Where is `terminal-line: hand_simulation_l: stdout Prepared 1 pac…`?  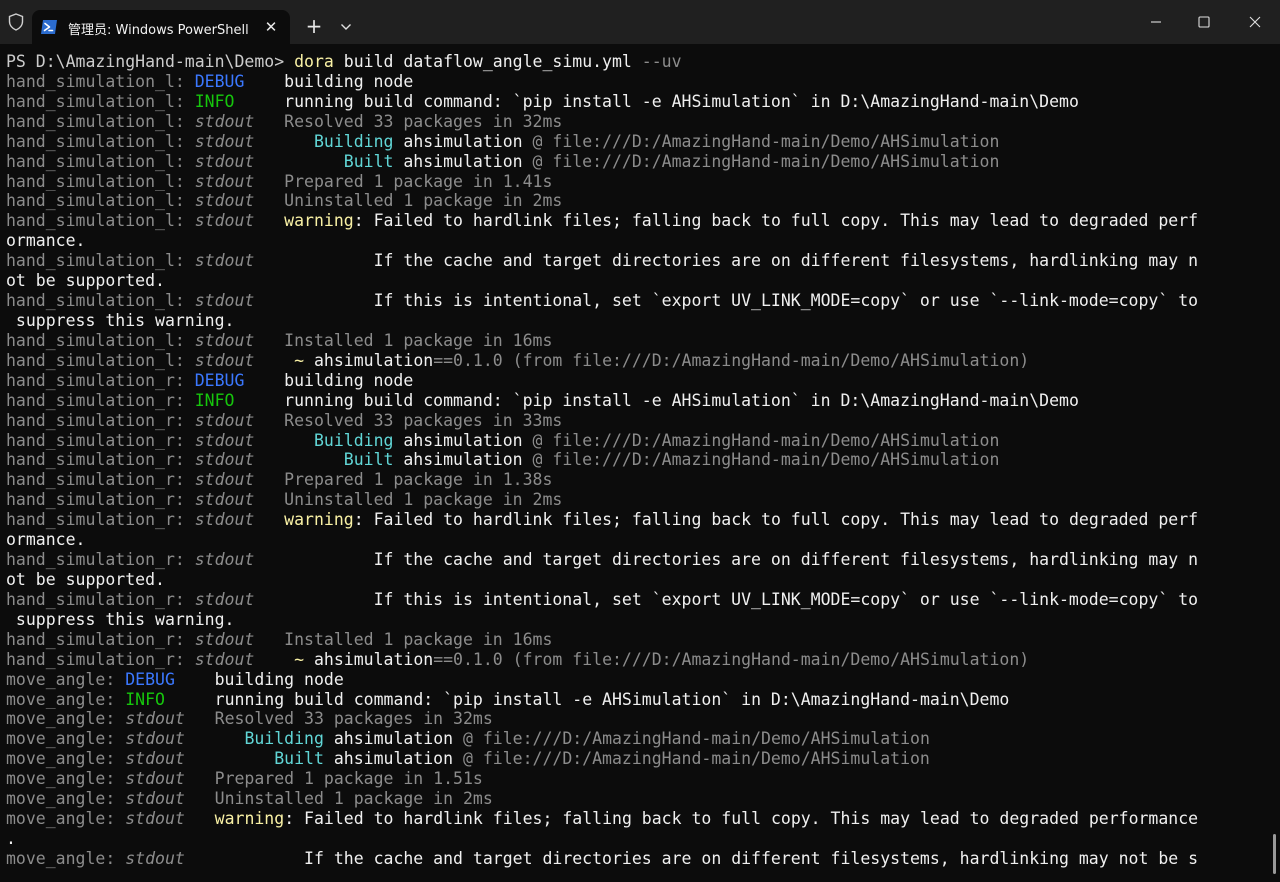 terminal-line: hand_simulation_l: stdout Prepared 1 pac… is located at coordinates (636, 182).